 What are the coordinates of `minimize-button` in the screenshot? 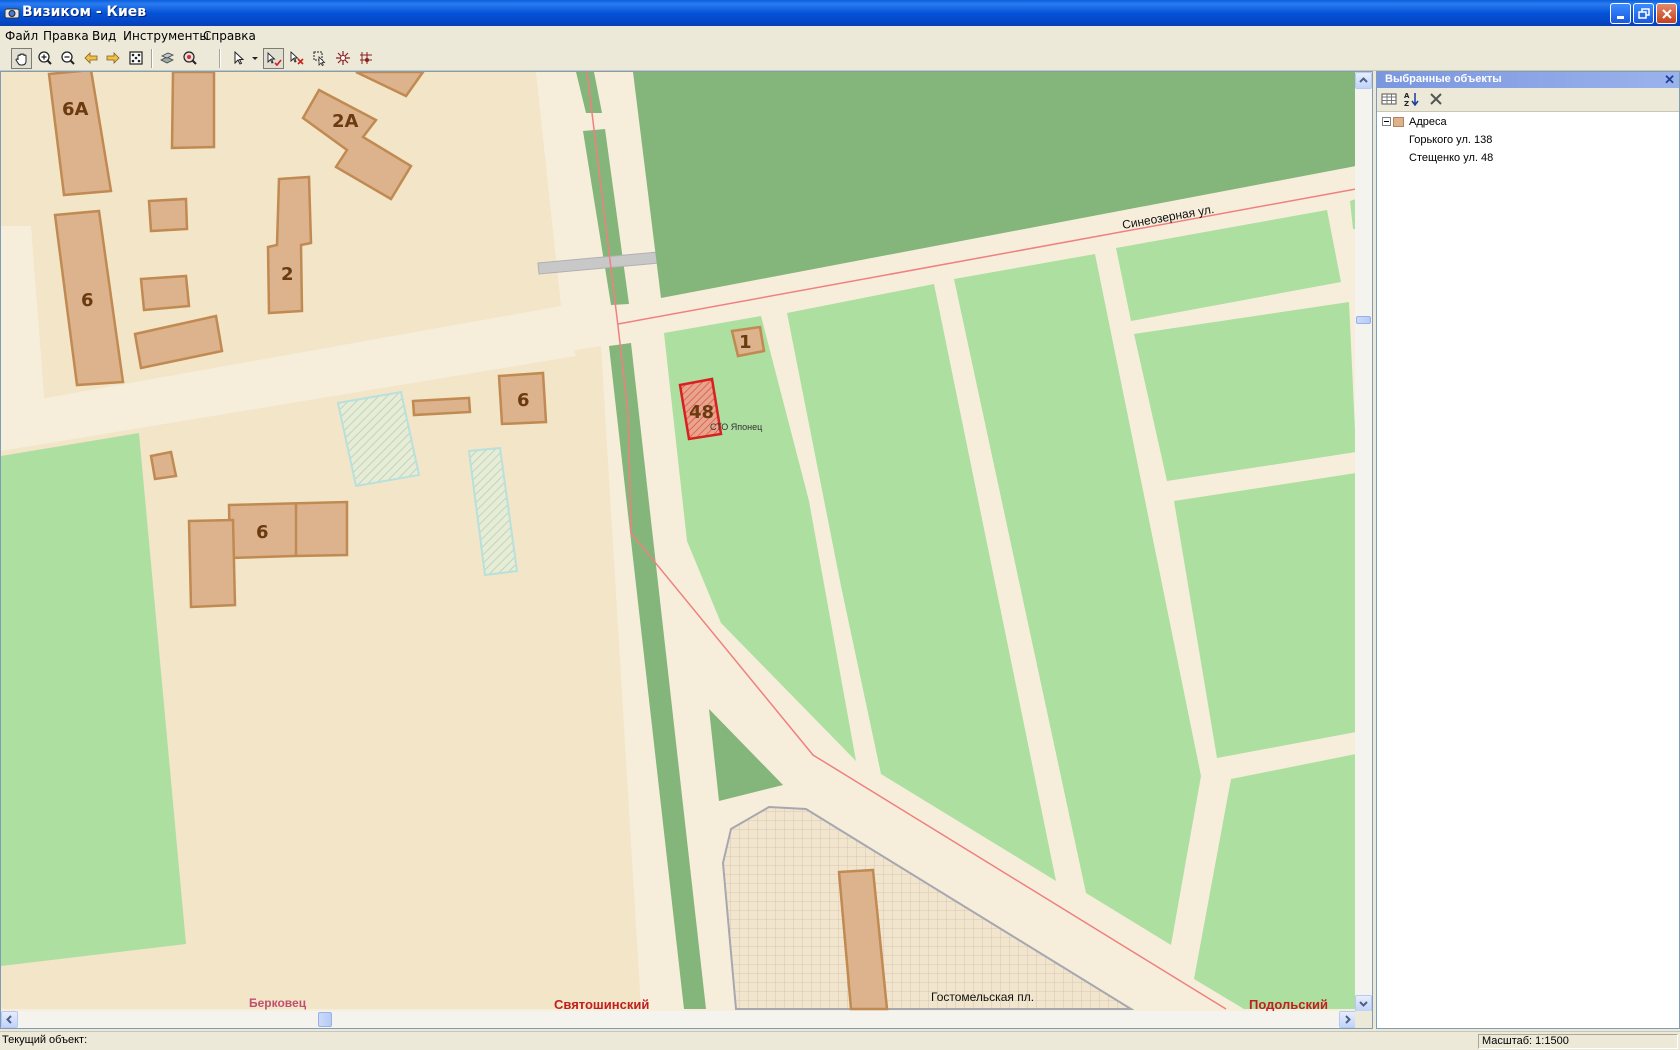 It's located at (1620, 13).